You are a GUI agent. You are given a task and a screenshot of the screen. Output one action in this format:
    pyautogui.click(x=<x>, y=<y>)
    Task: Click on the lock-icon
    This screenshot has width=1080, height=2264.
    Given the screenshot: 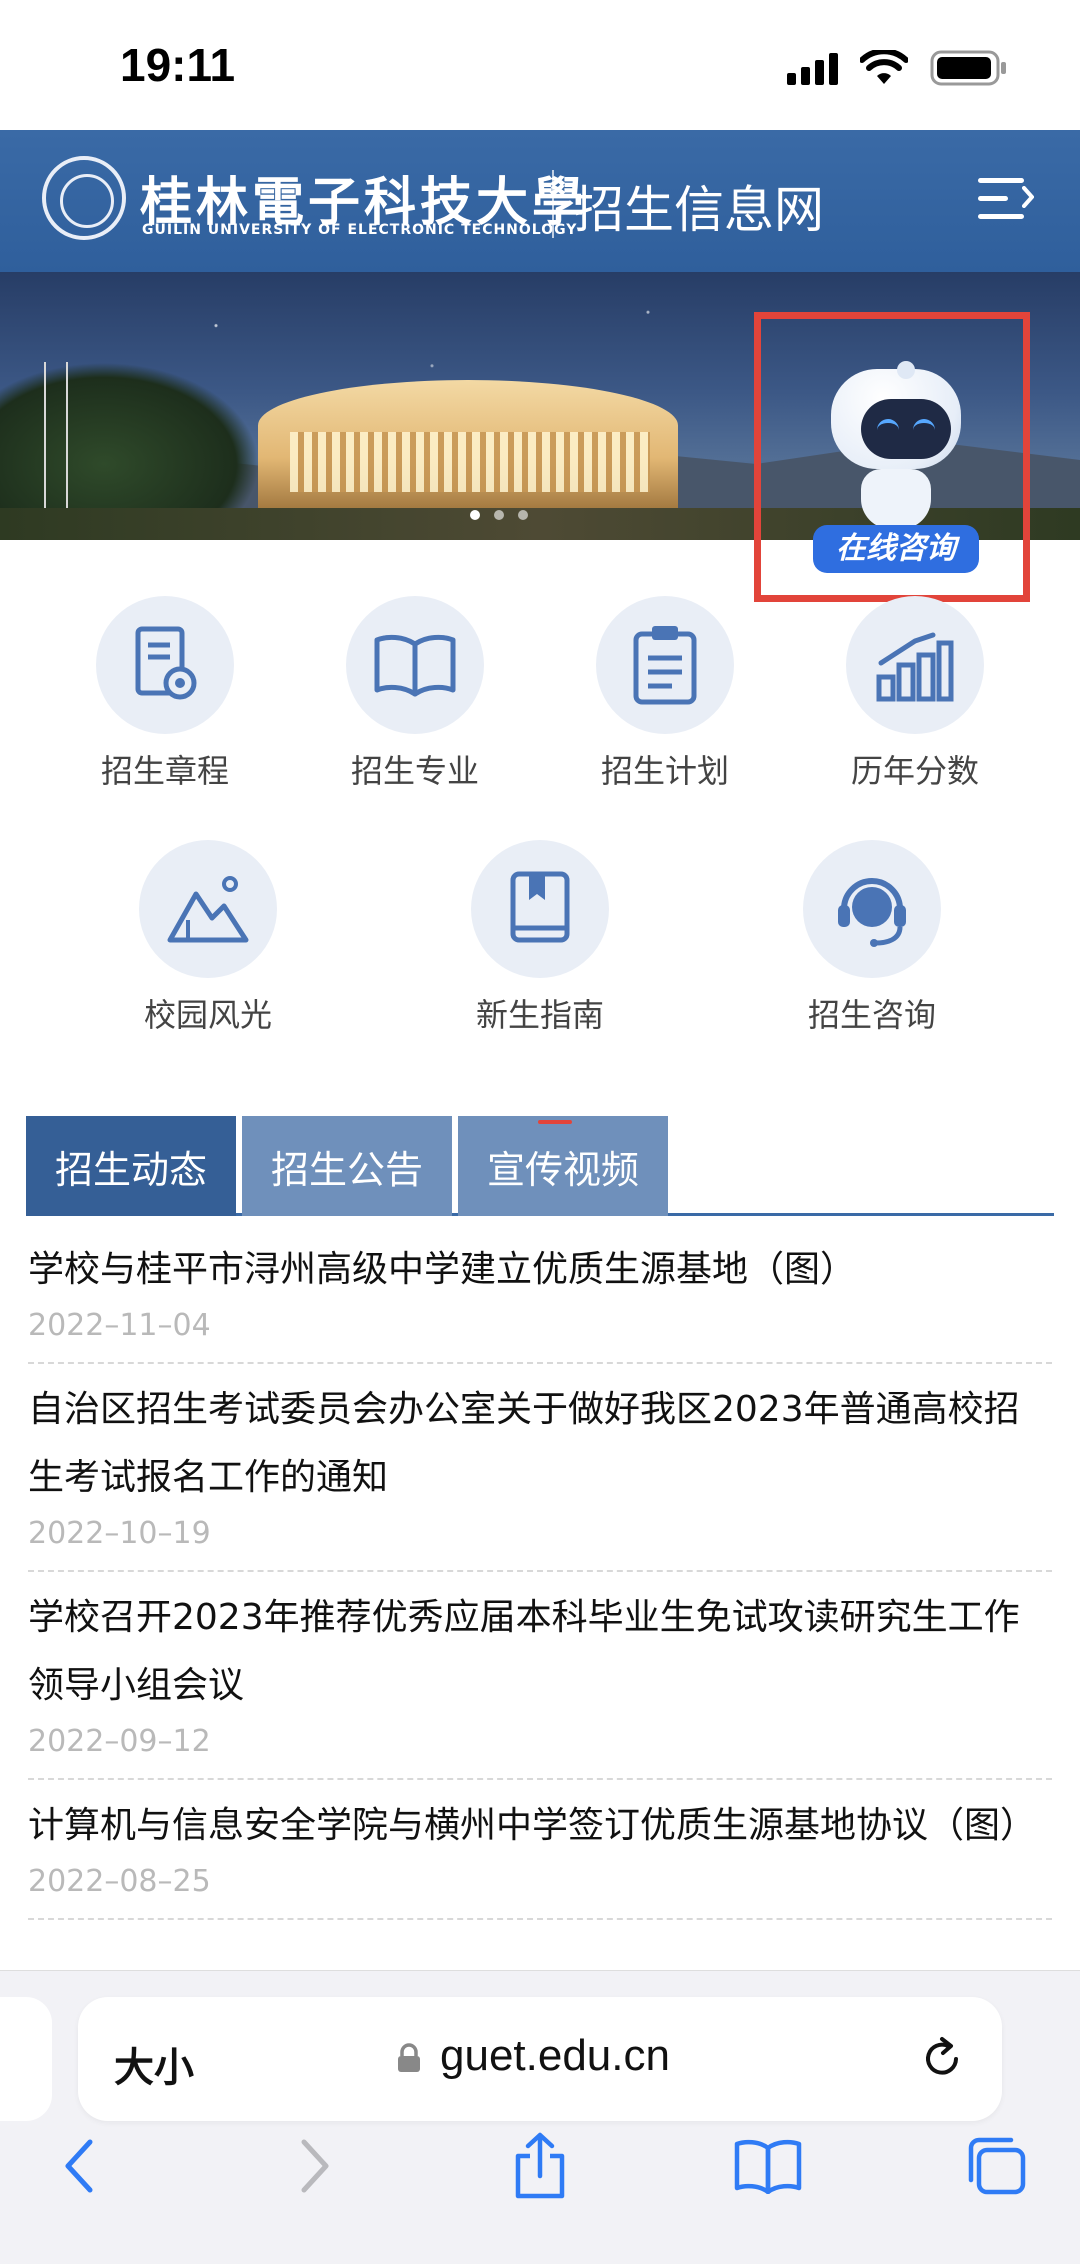 What is the action you would take?
    pyautogui.click(x=409, y=2057)
    